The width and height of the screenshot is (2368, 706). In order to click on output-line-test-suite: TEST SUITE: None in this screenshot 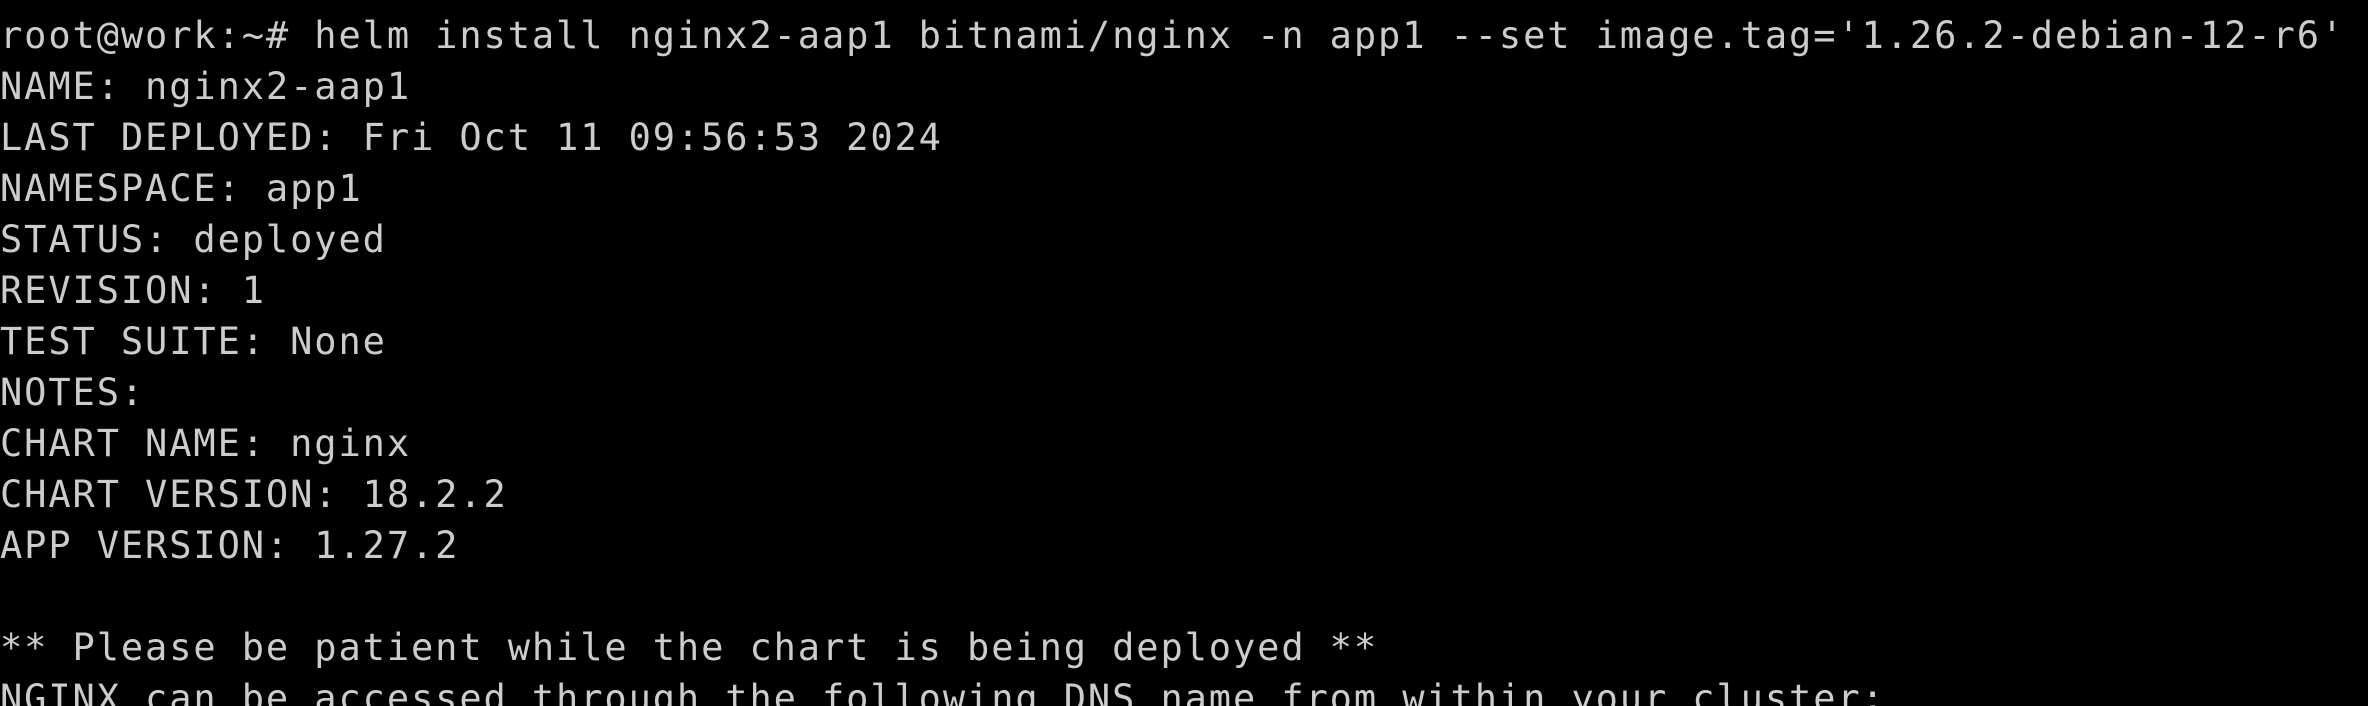, I will do `click(193, 341)`.